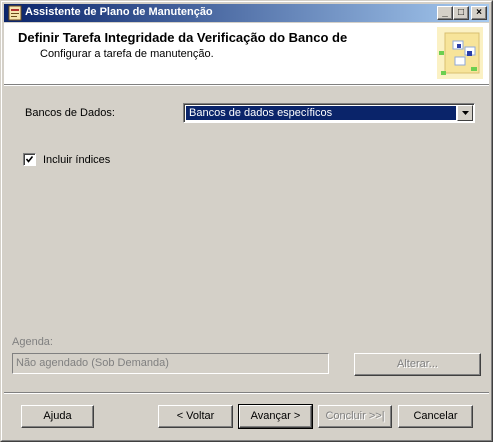 This screenshot has width=493, height=442. What do you see at coordinates (246, 13) in the screenshot?
I see `title-bar: Assistente de Plano de Manutenção _ □ ×` at bounding box center [246, 13].